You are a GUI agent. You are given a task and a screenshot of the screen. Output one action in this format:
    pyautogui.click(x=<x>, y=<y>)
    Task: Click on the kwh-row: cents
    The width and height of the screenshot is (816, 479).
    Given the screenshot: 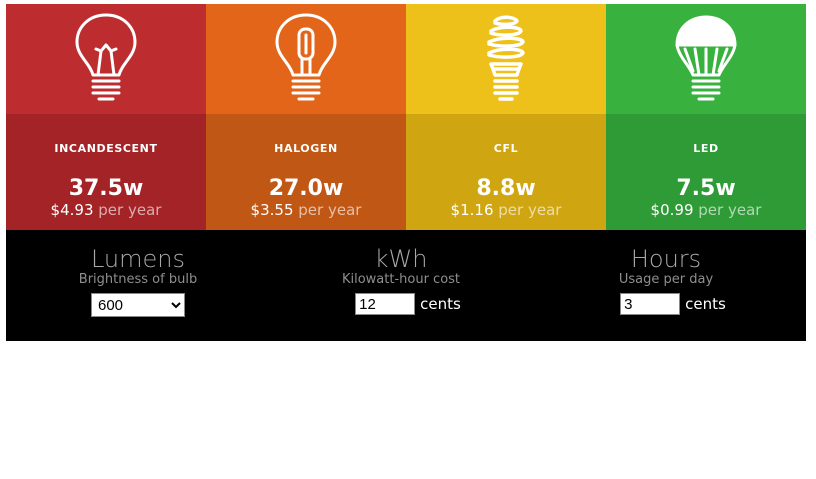 What is the action you would take?
    pyautogui.click(x=401, y=304)
    